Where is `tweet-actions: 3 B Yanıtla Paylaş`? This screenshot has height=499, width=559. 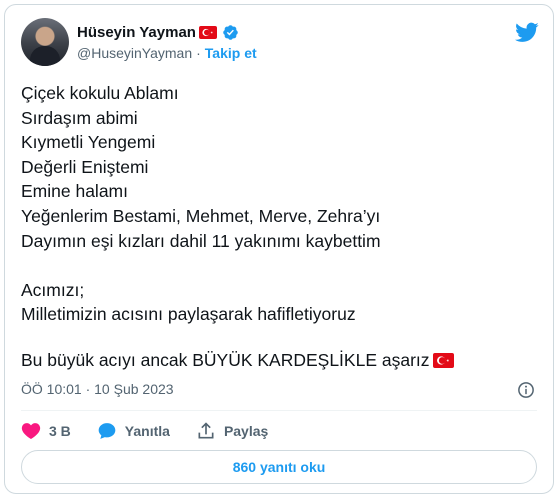 tweet-actions: 3 B Yanıtla Paylaş is located at coordinates (157, 431).